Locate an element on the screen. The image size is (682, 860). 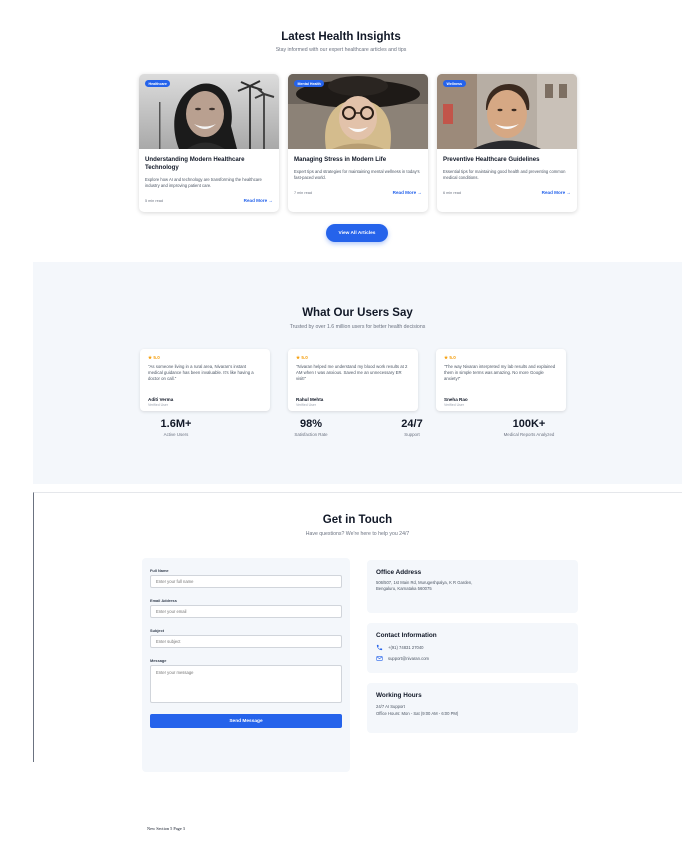
stat-label: Medical Reports Analyzed is located at coordinates (529, 434).